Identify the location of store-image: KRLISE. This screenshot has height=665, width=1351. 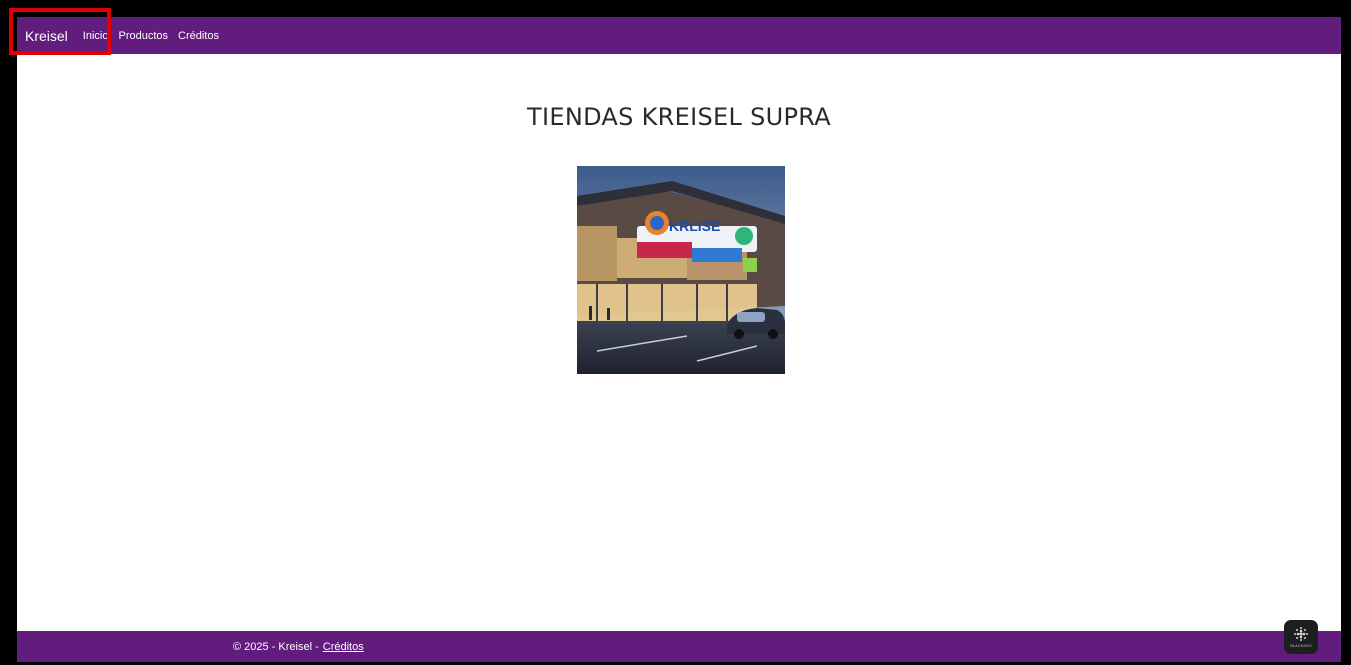
(681, 270).